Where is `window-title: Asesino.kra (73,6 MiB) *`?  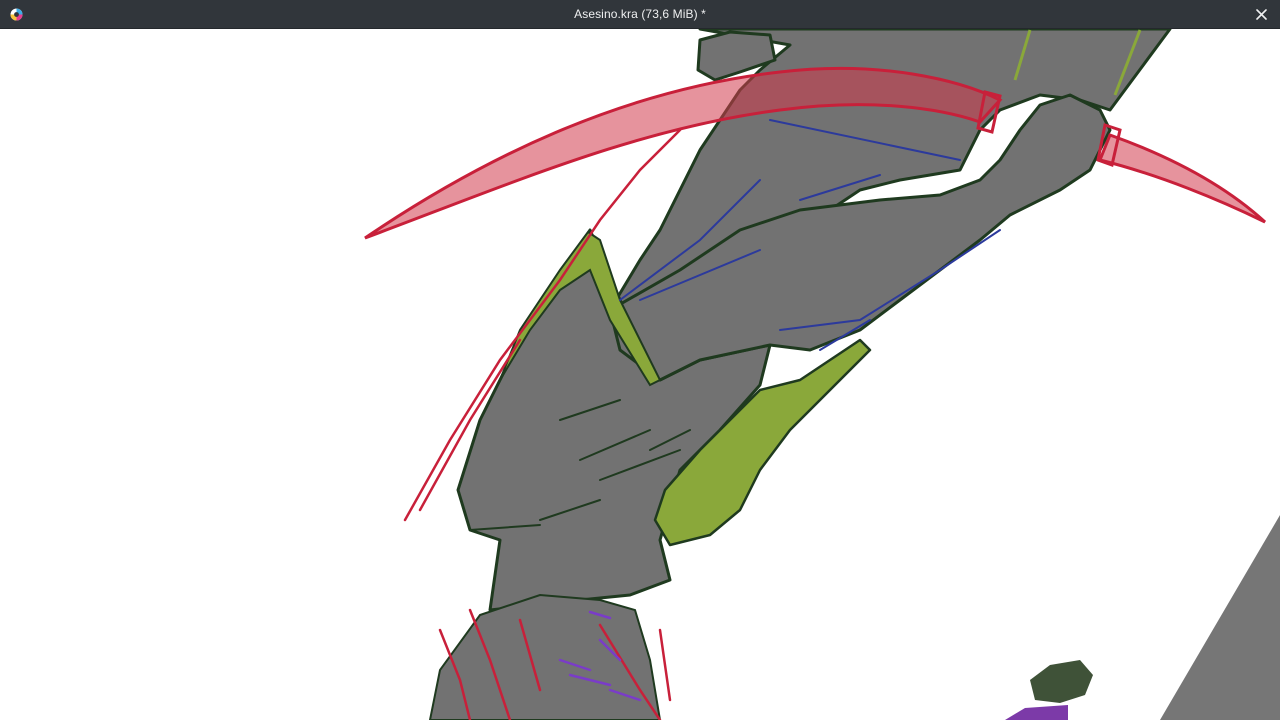 window-title: Asesino.kra (73,6 MiB) * is located at coordinates (640, 14).